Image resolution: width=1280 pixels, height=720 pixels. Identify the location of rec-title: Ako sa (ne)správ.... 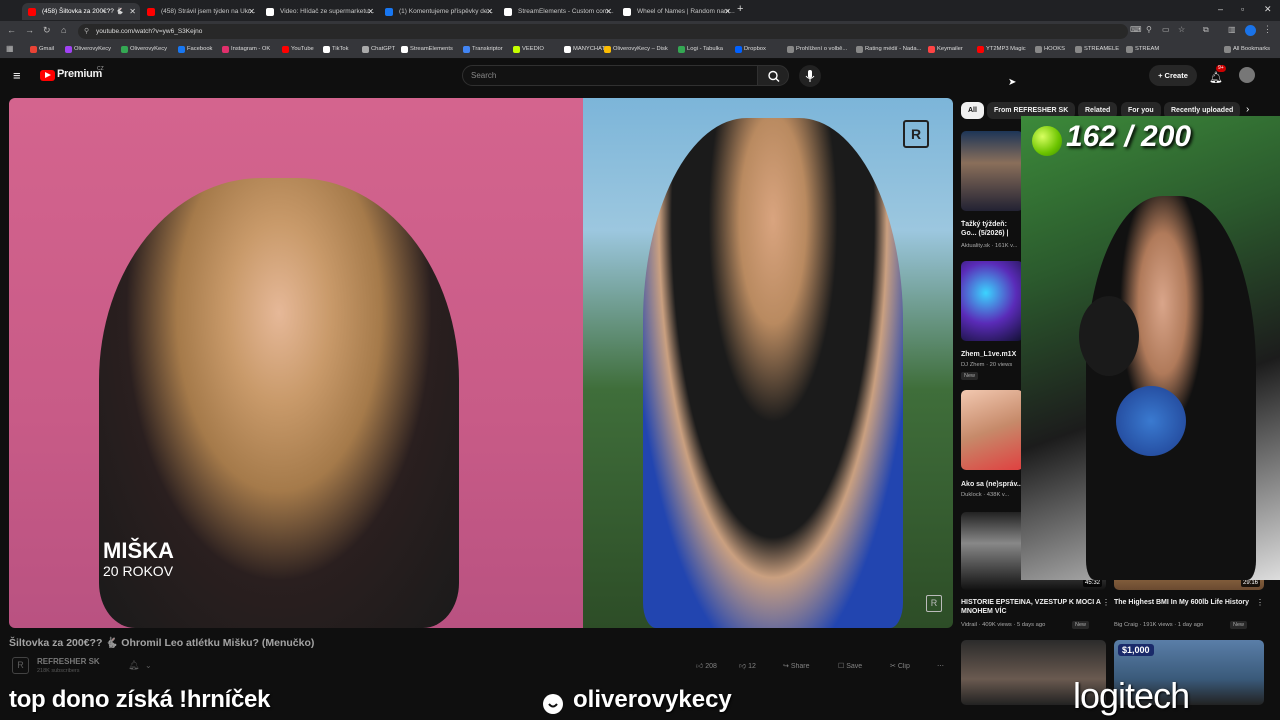
(992, 484).